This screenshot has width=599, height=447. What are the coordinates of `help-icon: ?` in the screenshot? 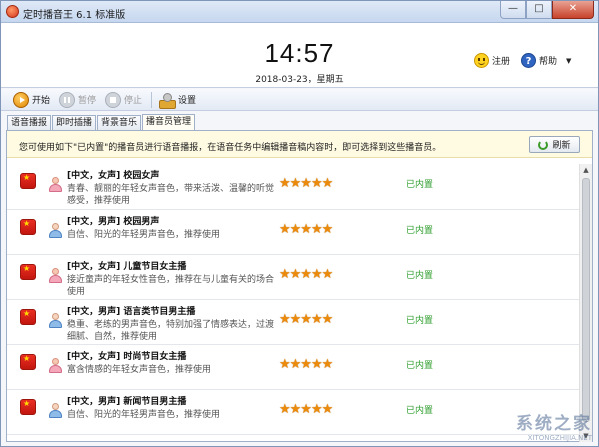 It's located at (528, 60).